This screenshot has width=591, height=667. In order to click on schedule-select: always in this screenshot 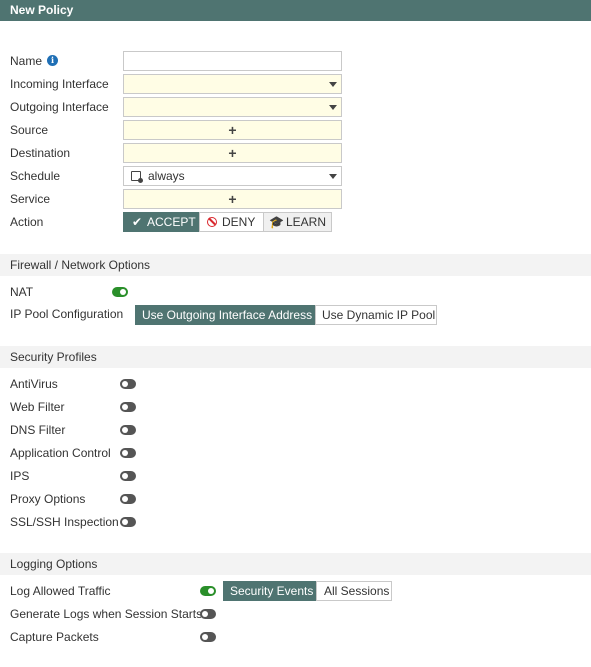, I will do `click(232, 176)`.